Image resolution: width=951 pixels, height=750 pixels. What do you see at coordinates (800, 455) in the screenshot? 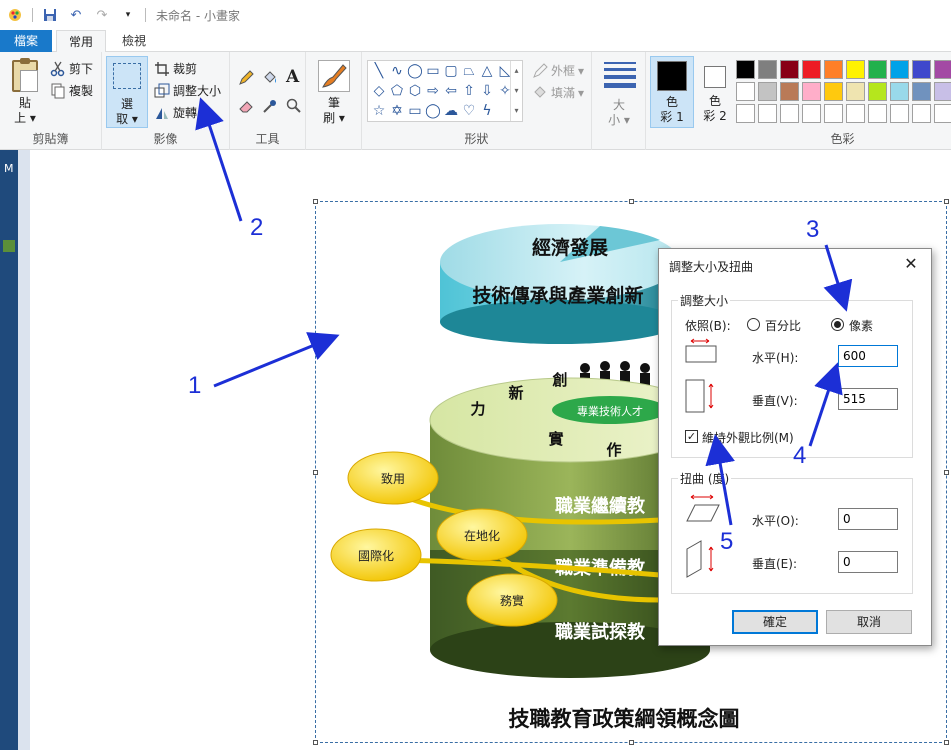
I see `annotation-number-4: 4` at bounding box center [800, 455].